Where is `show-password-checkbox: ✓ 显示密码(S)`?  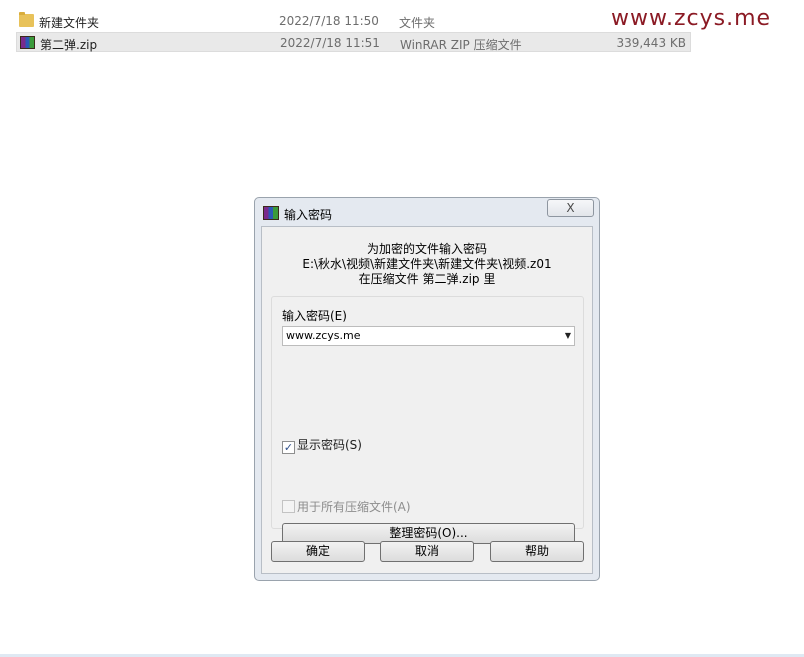
show-password-checkbox: ✓ 显示密码(S) is located at coordinates (322, 445).